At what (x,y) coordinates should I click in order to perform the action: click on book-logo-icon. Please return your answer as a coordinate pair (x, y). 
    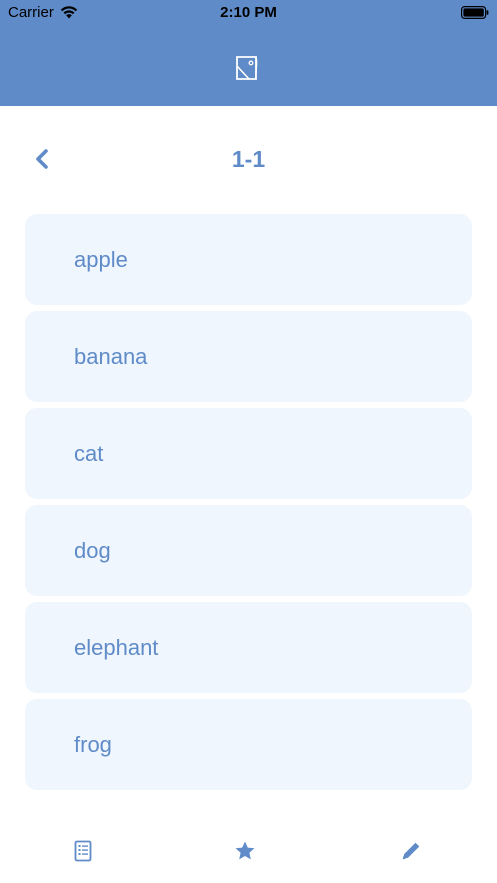
    Looking at the image, I should click on (247, 68).